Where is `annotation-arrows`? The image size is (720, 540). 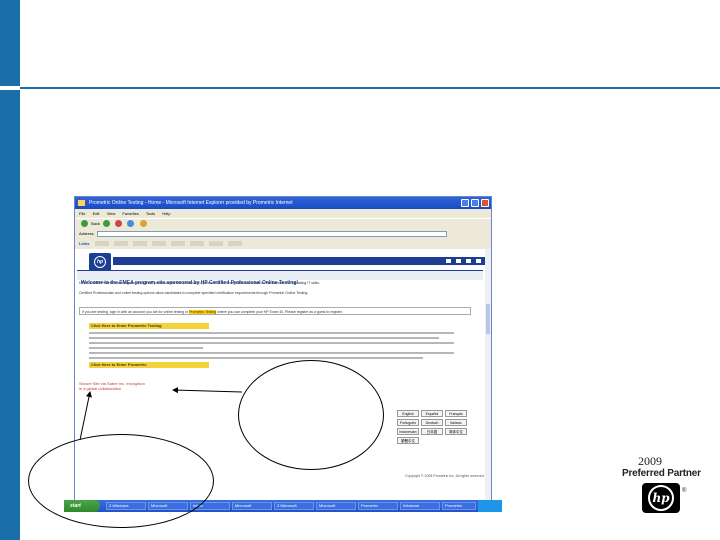
annotation-arrows is located at coordinates (161, 414).